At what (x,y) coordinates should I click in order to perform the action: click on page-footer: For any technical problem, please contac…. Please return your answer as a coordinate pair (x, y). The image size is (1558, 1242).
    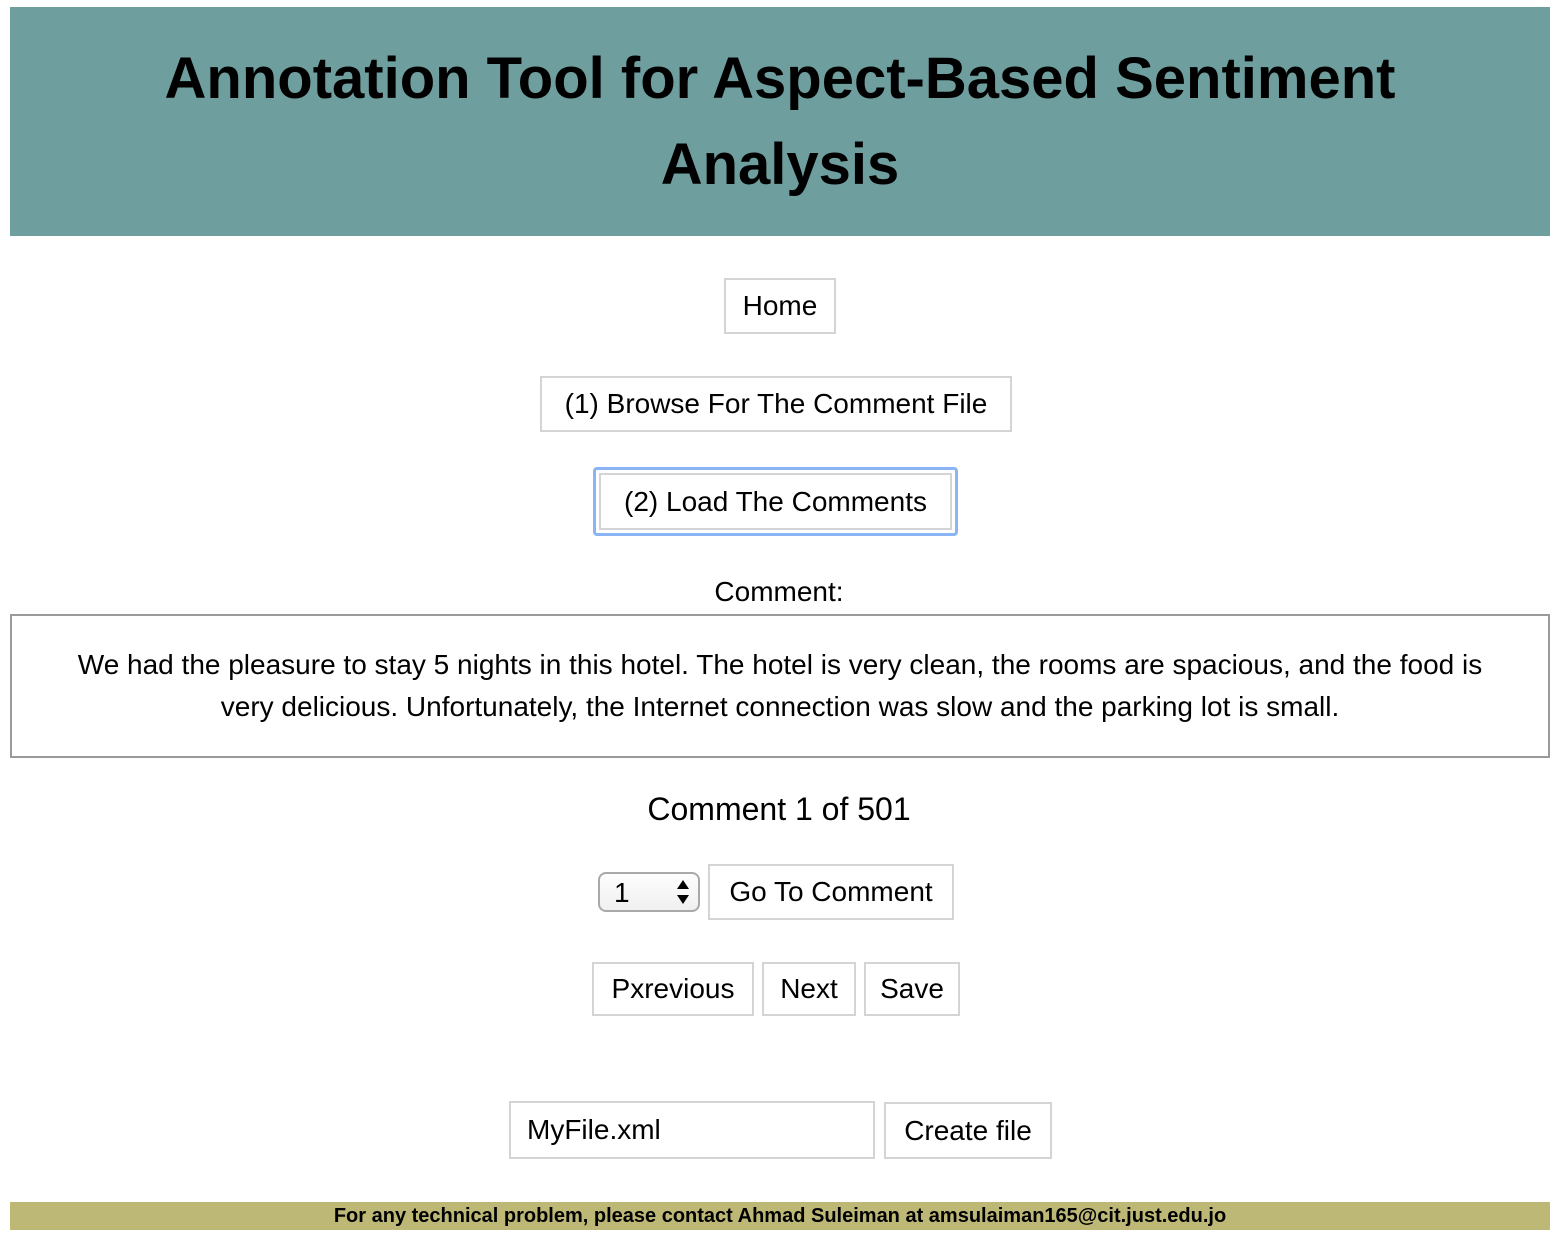
    Looking at the image, I should click on (780, 1216).